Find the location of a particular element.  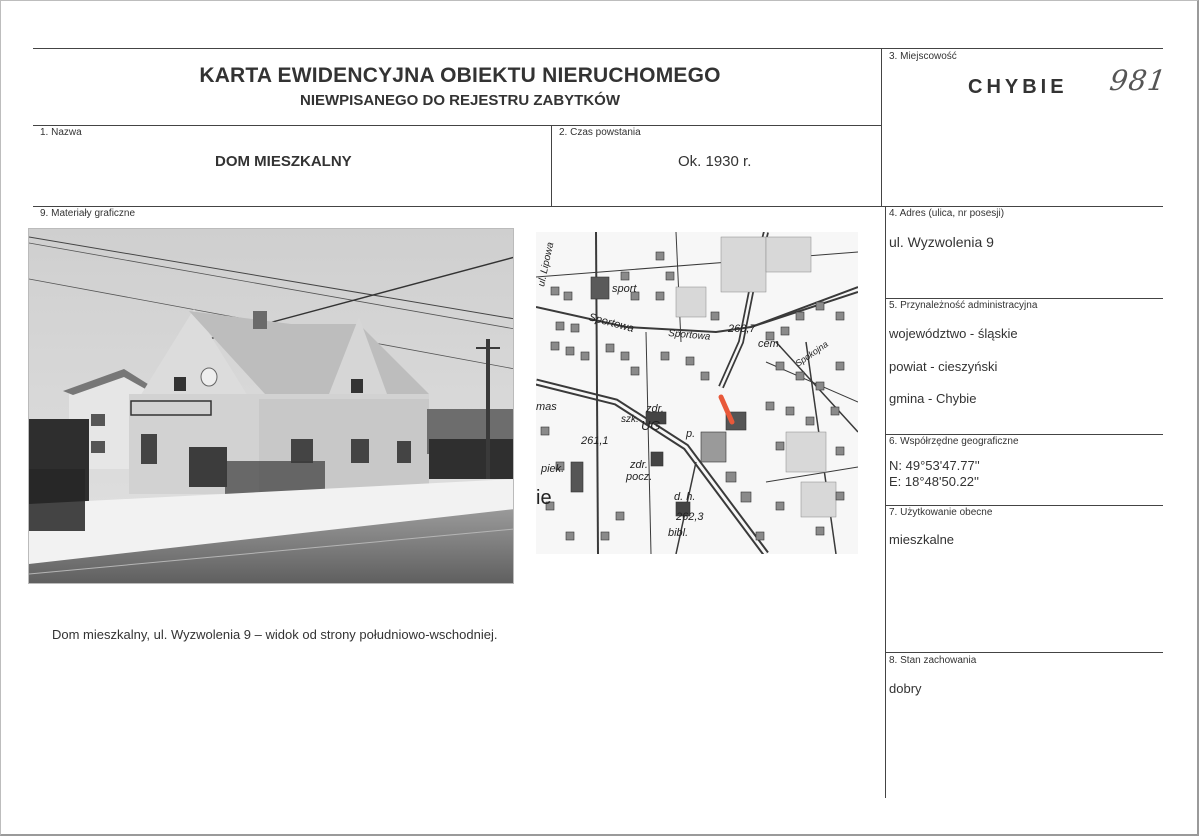

map-label-elev-1: 260,7 is located at coordinates (741, 329).